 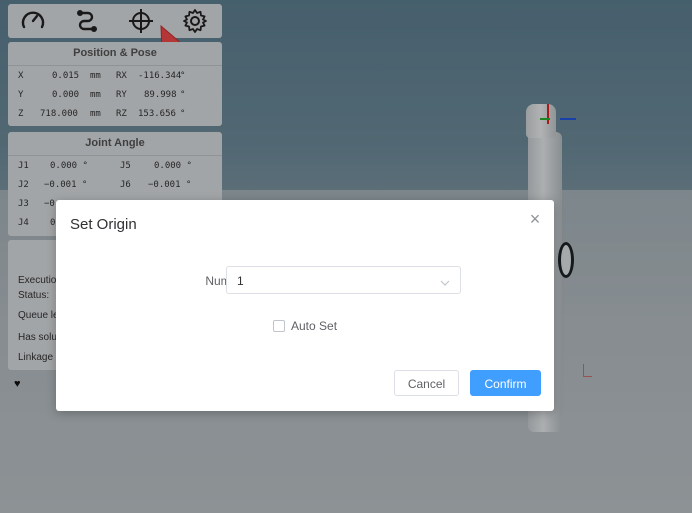 What do you see at coordinates (445, 280) in the screenshot?
I see `chevron-down-icon` at bounding box center [445, 280].